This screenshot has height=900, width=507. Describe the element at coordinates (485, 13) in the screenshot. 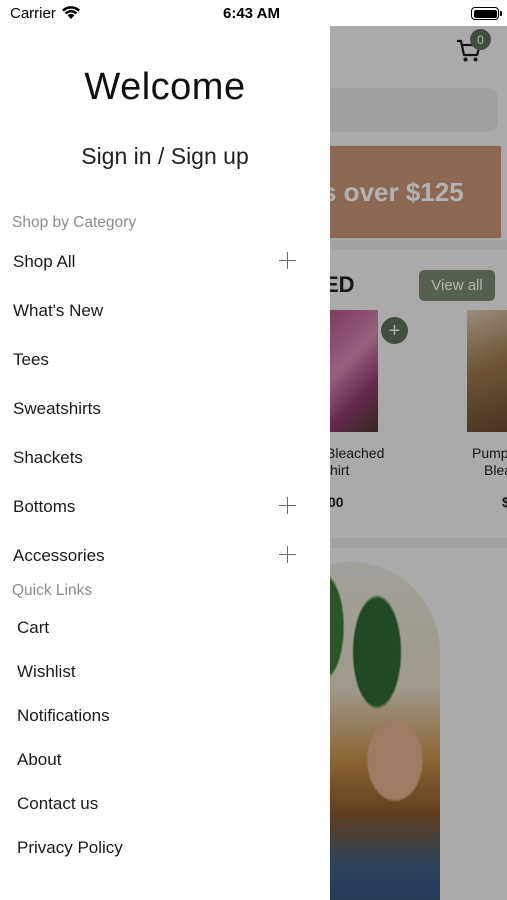

I see `battery-icon` at that location.